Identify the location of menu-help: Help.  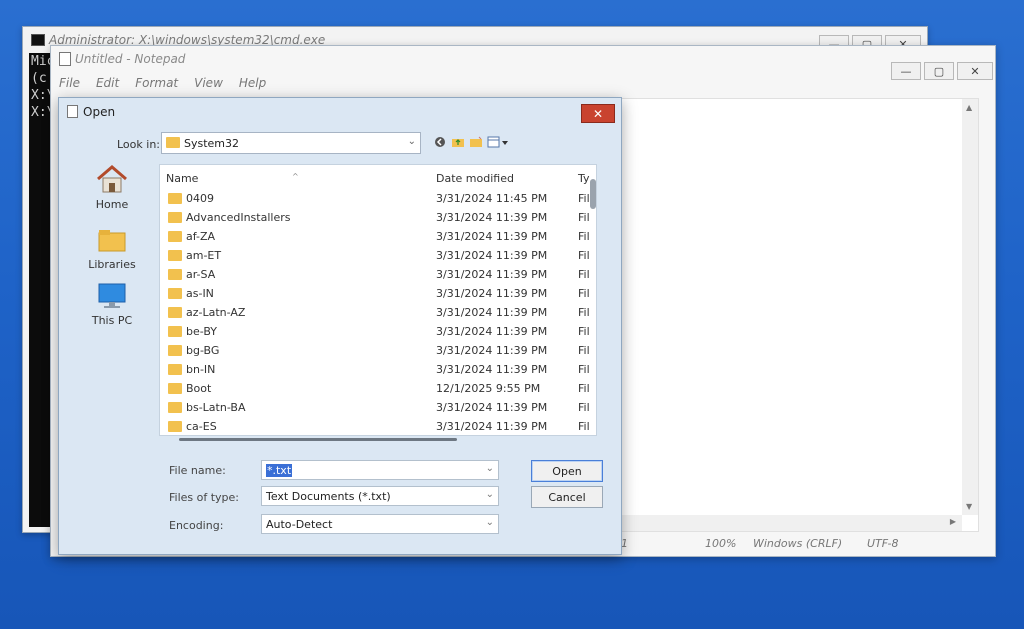
(252, 86).